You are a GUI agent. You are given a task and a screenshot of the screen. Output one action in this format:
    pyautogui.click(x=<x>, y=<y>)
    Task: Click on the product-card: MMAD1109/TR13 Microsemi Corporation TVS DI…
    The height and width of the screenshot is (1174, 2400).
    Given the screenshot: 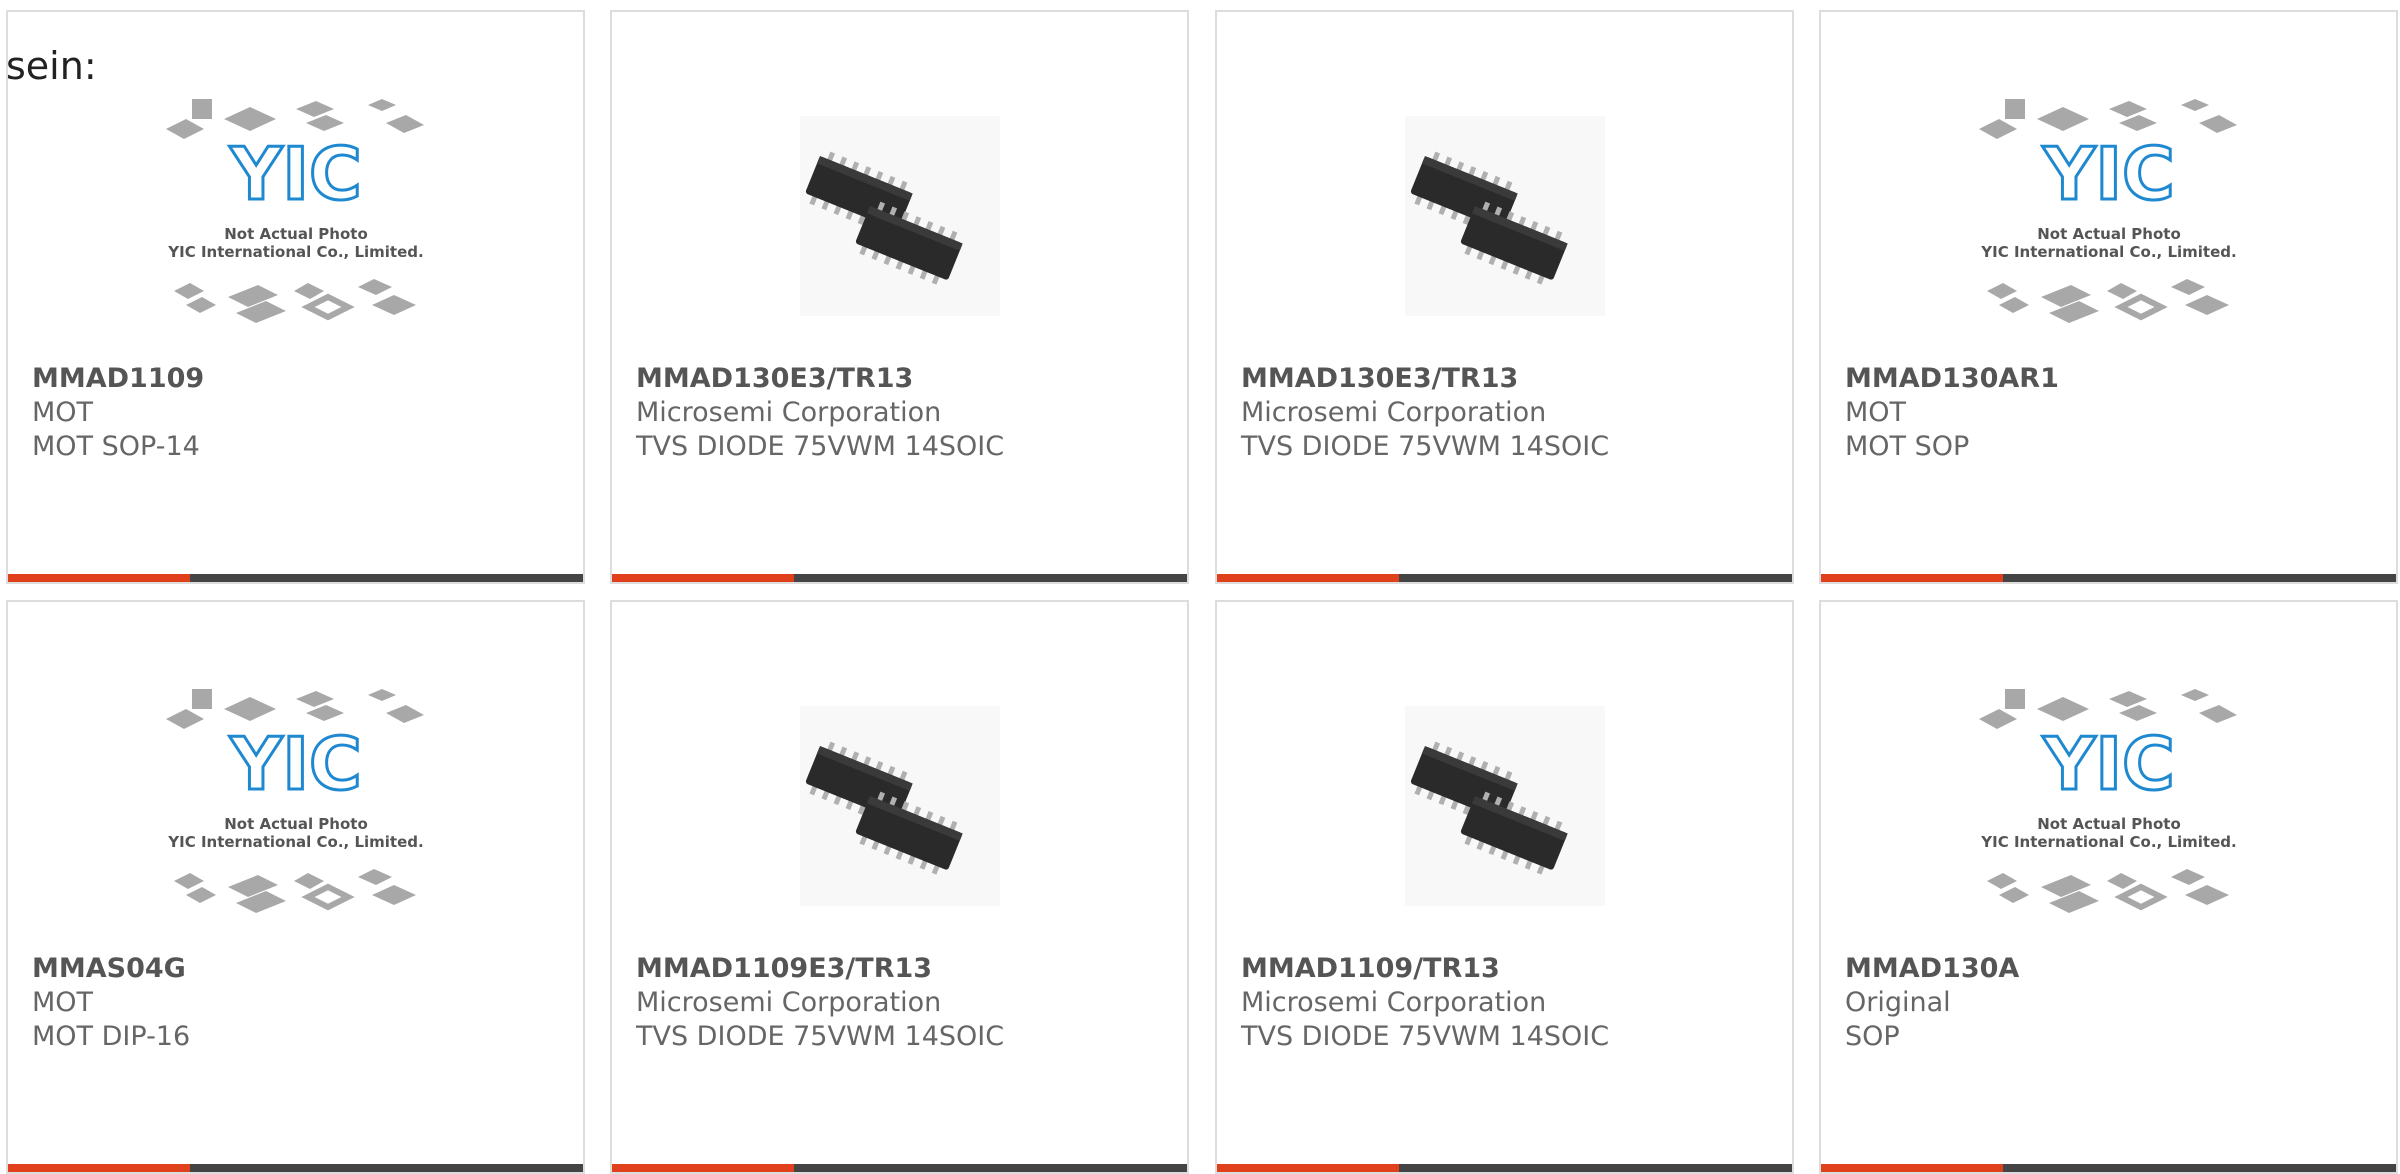 What is the action you would take?
    pyautogui.click(x=1504, y=887)
    